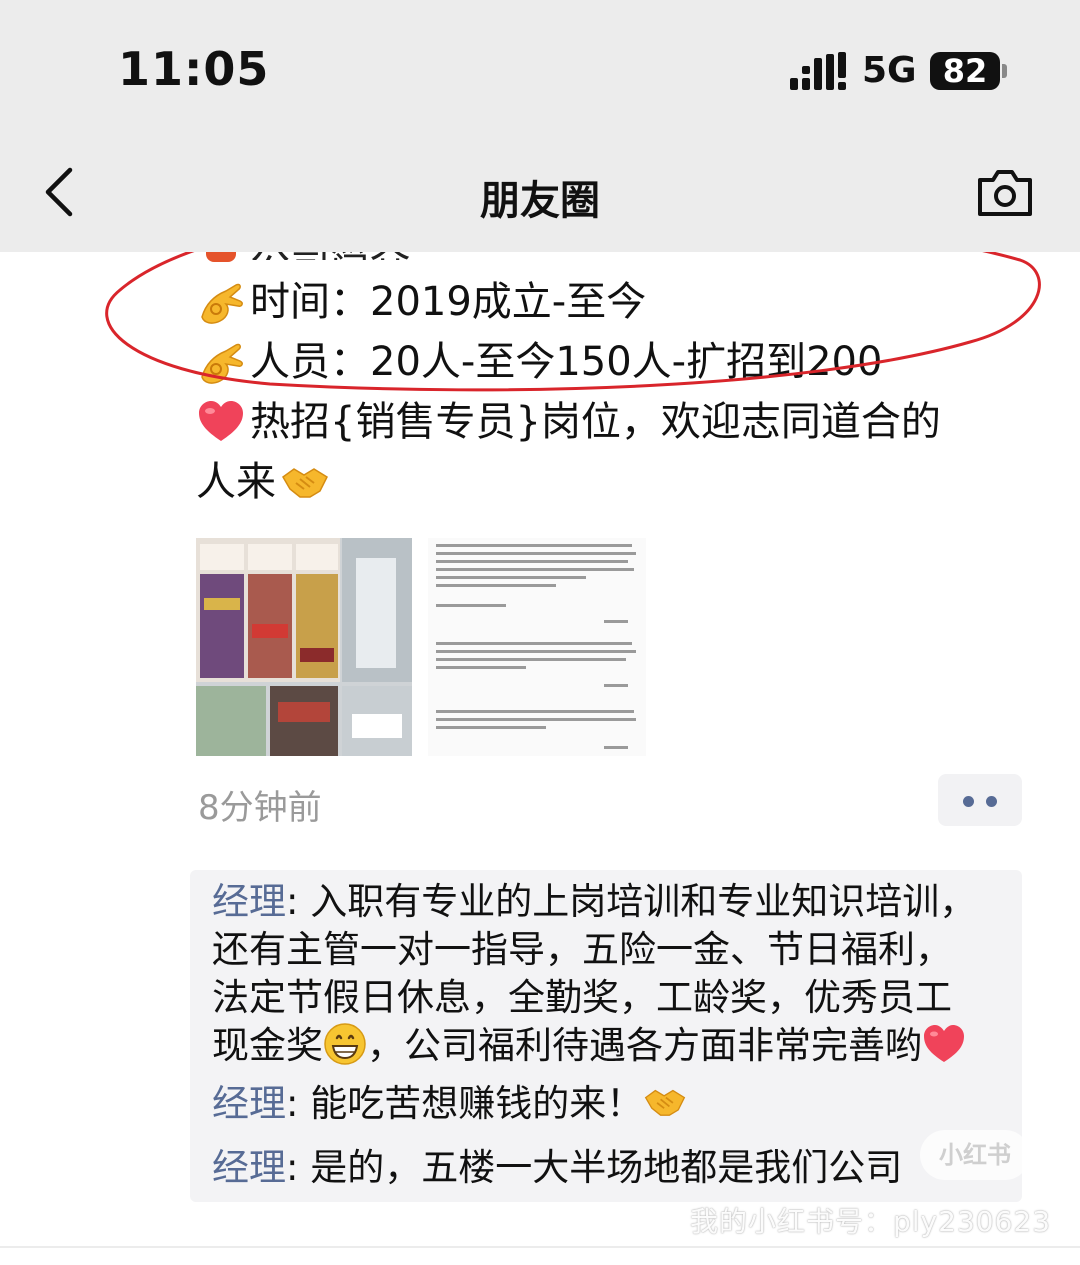 The image size is (1080, 1265). Describe the element at coordinates (980, 800) in the screenshot. I see `more-actions-button` at that location.